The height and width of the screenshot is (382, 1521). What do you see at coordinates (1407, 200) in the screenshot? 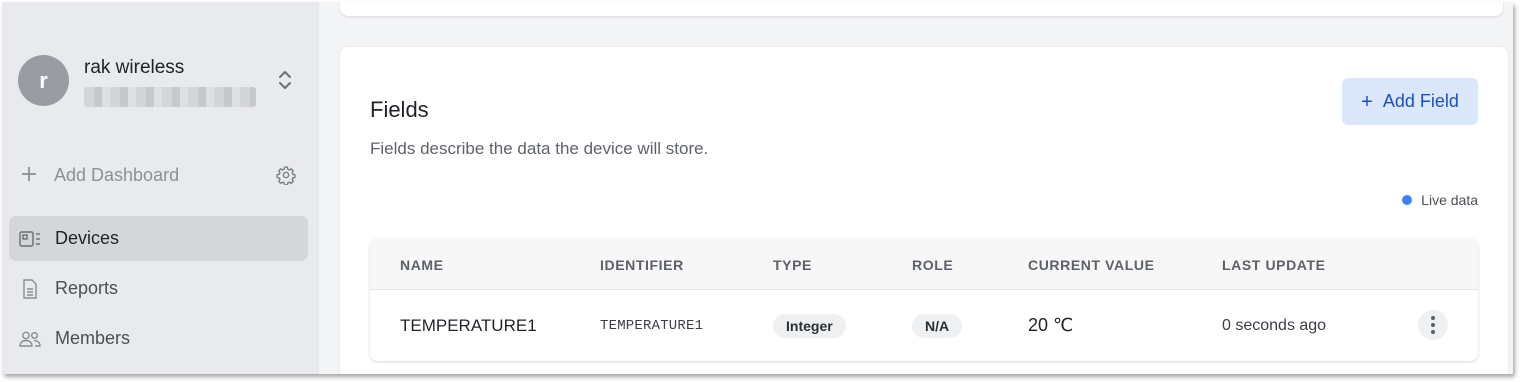
I see `live-dot-icon` at bounding box center [1407, 200].